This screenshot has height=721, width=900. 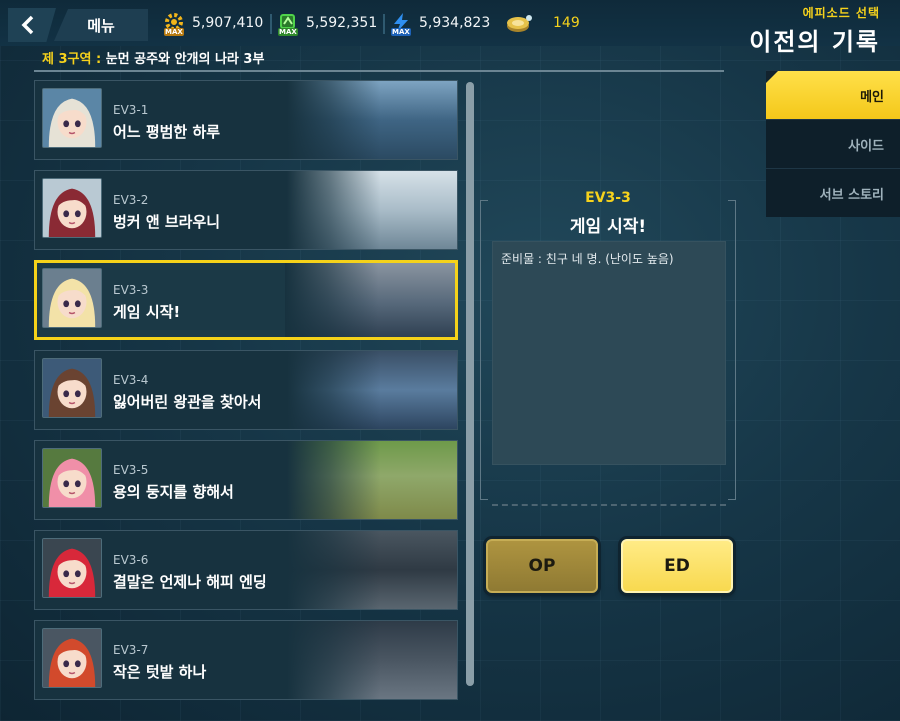 I want to click on tab-main: 메인, so click(x=833, y=94).